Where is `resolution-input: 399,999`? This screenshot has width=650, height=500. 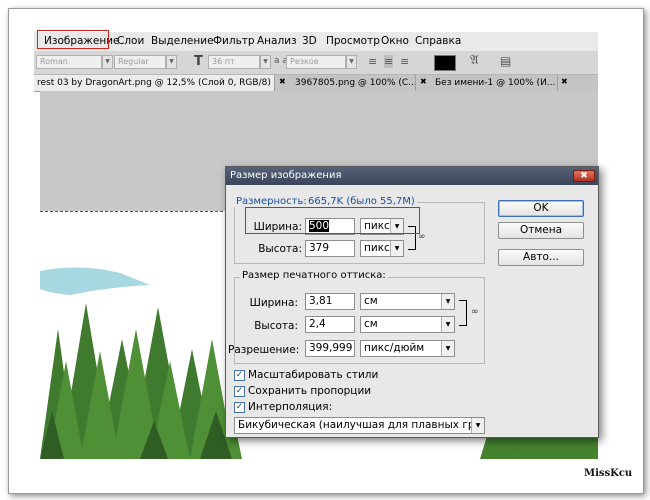
resolution-input: 399,999 is located at coordinates (330, 348).